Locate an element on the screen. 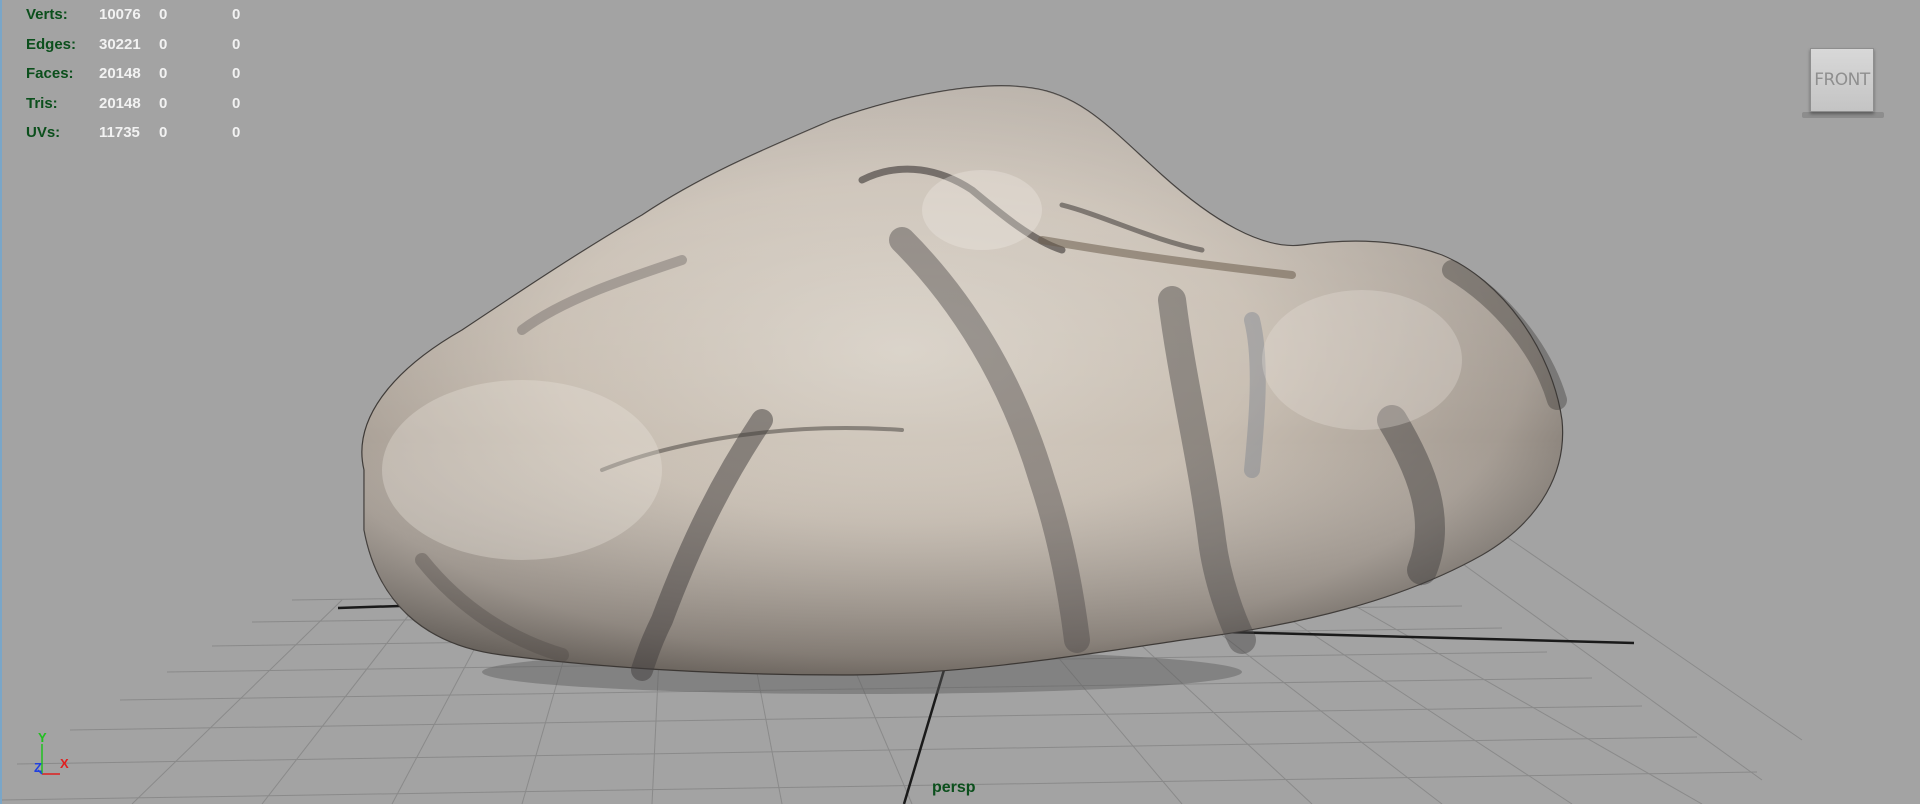  viewcube: FRONT is located at coordinates (1843, 82).